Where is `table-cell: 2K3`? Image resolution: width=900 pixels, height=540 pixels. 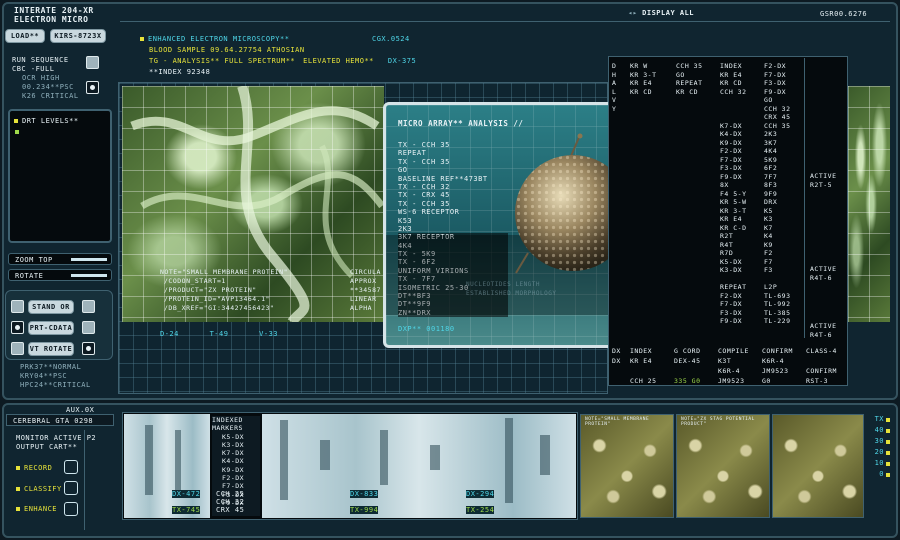
table-cell: 2K3 is located at coordinates (771, 134).